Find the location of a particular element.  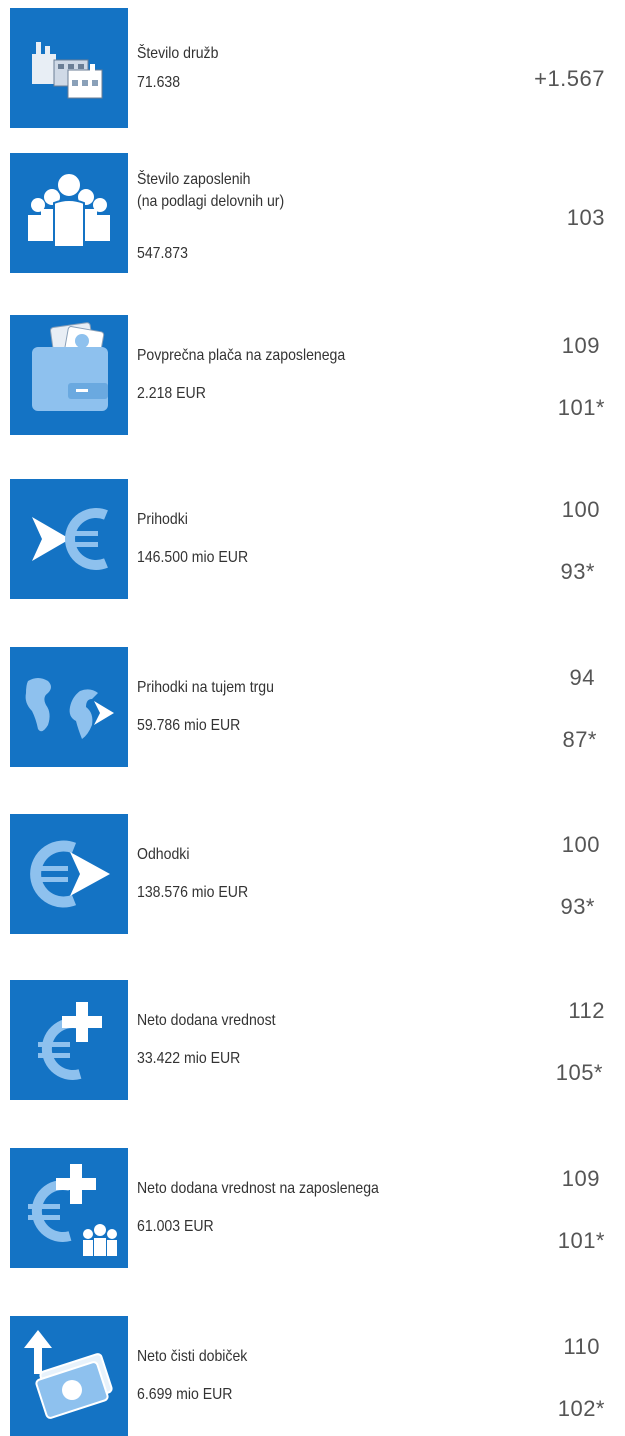

stat-index: +1.567 is located at coordinates (569, 78).